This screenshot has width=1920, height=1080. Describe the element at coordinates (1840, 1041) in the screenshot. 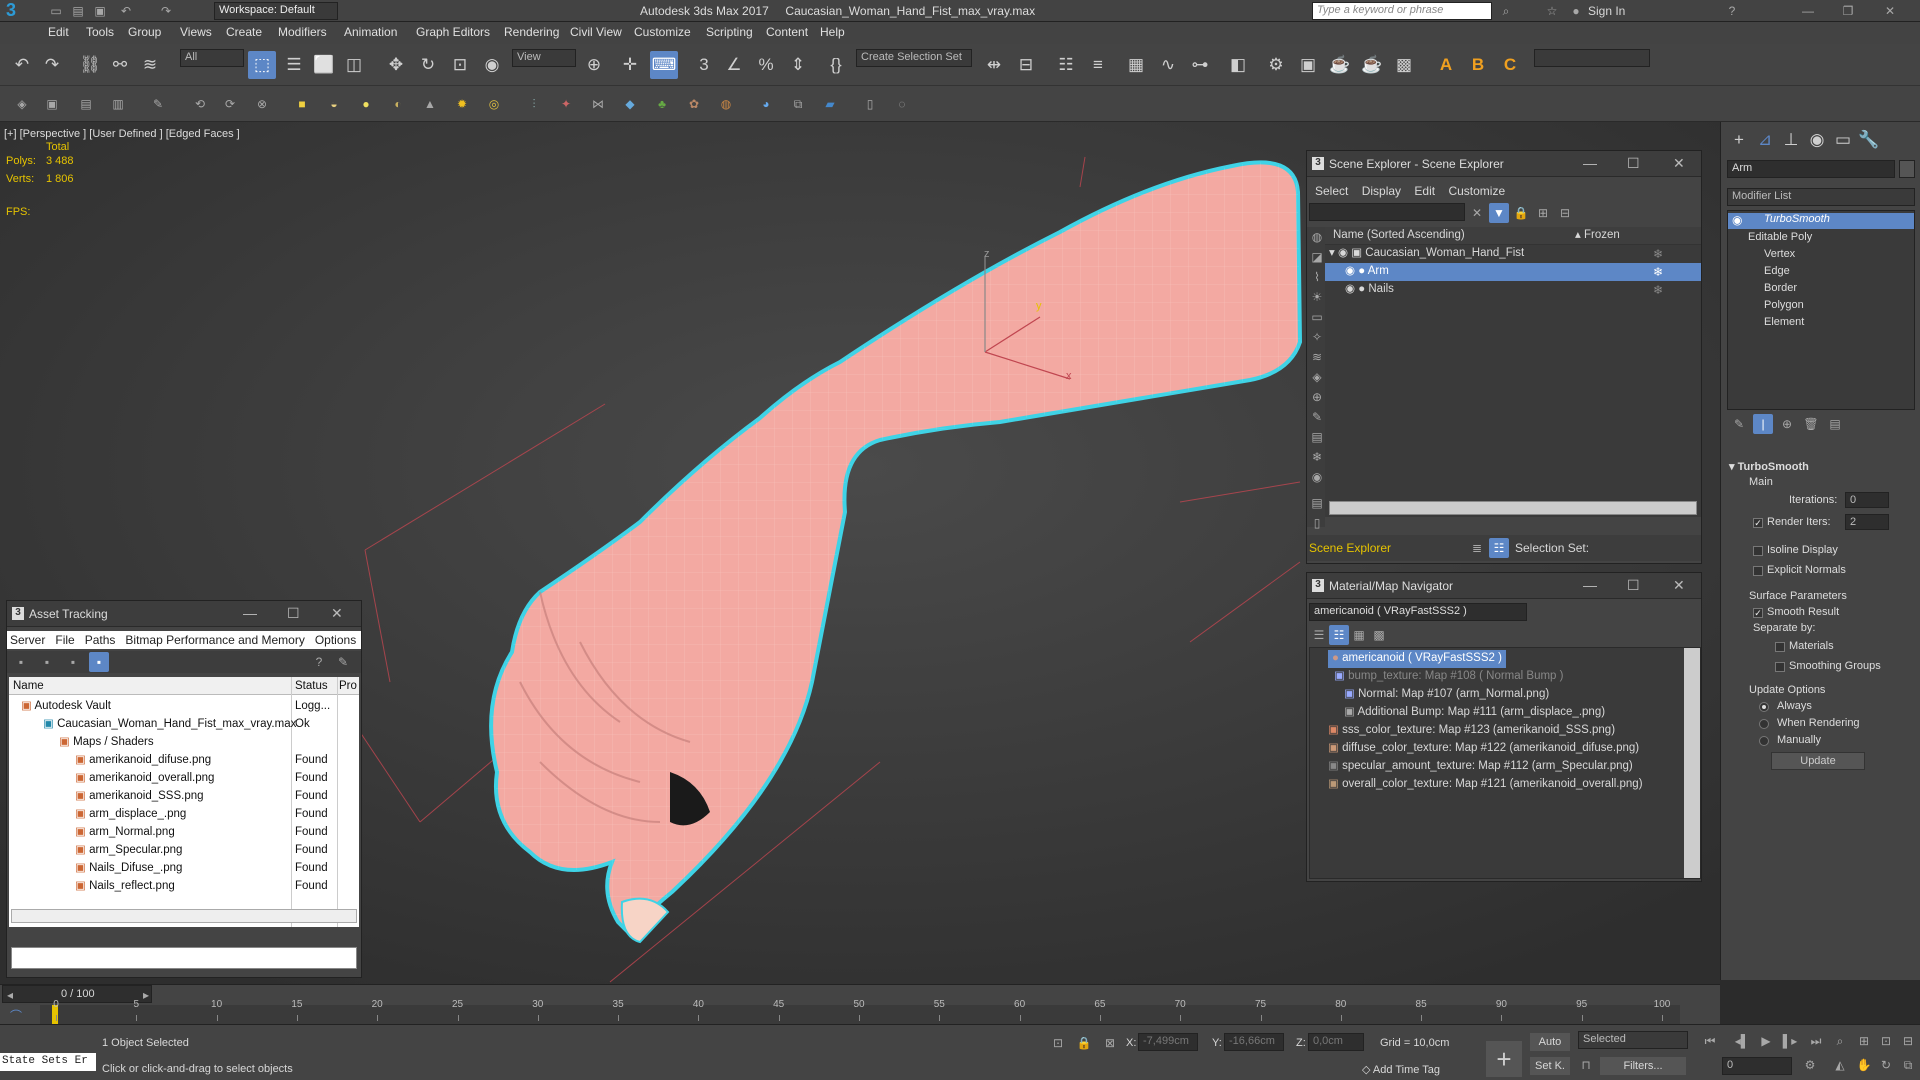

I see `zoom-icon: ⌕` at that location.